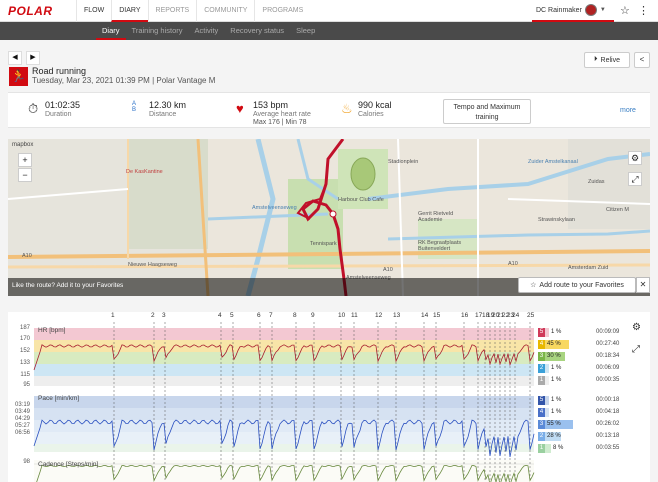 This screenshot has height=482, width=658. What do you see at coordinates (129, 11) in the screenshot?
I see `nav-diary: DIARY` at bounding box center [129, 11].